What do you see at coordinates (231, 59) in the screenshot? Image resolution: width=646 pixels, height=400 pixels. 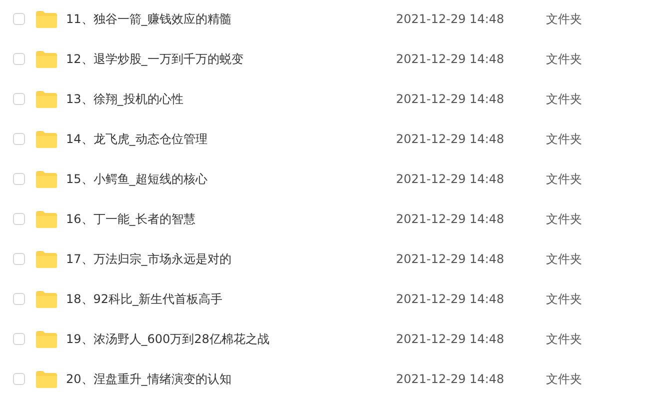 I see `file-name: 12、退学炒股_一万到千万的蜕变` at bounding box center [231, 59].